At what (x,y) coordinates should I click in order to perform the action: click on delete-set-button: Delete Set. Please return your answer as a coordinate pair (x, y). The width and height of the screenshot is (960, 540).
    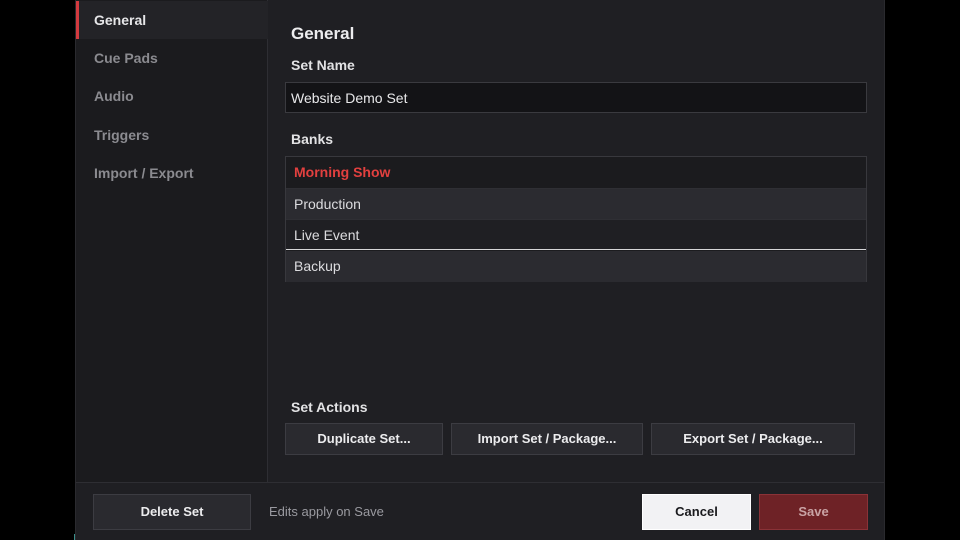
    Looking at the image, I should click on (172, 512).